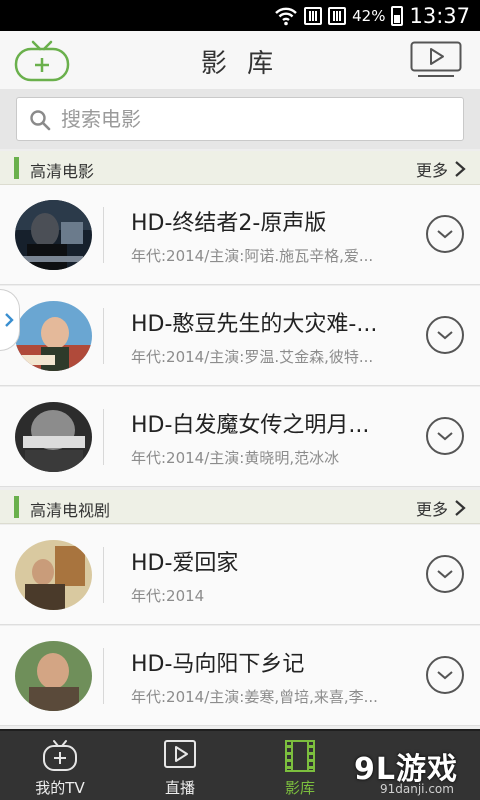 The image size is (480, 800). What do you see at coordinates (240, 15) in the screenshot?
I see `status-bar: 42% 13:37` at bounding box center [240, 15].